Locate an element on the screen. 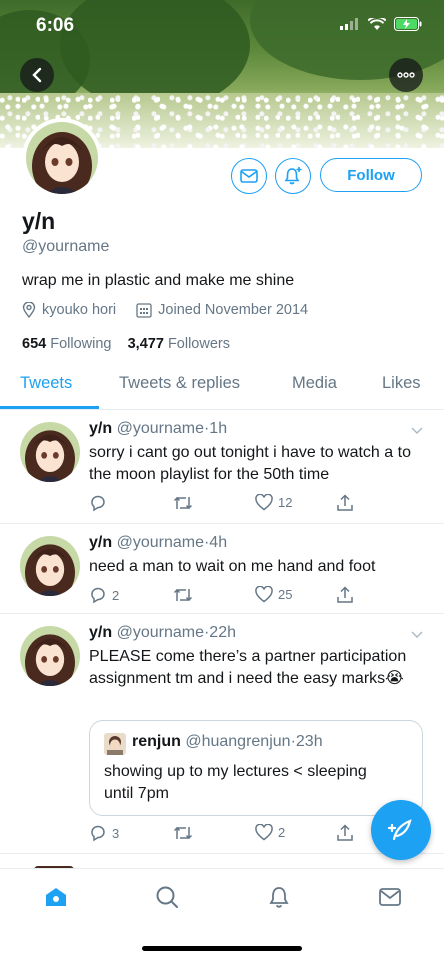 The height and width of the screenshot is (960, 444). reply-count: 3 is located at coordinates (116, 833).